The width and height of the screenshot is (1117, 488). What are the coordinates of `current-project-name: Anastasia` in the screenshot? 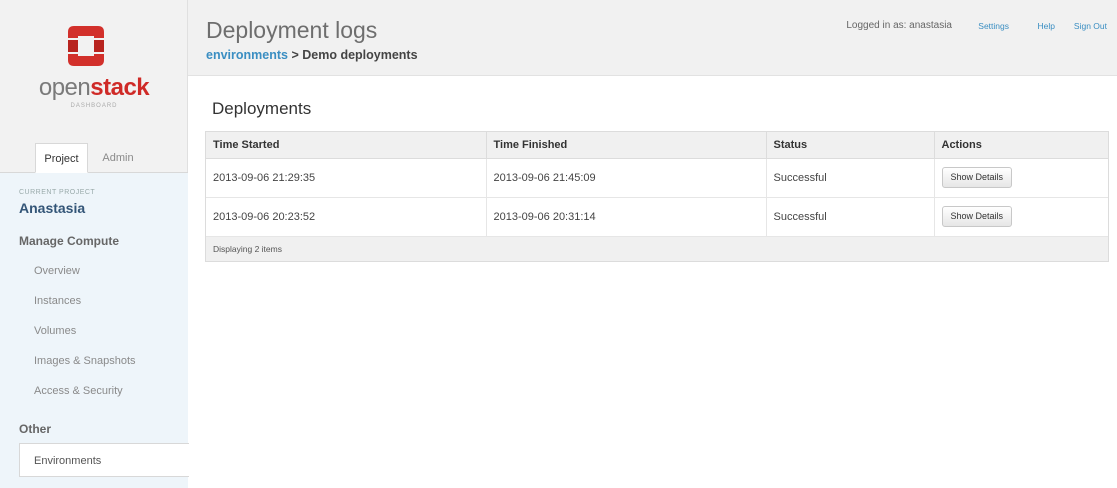 It's located at (52, 208).